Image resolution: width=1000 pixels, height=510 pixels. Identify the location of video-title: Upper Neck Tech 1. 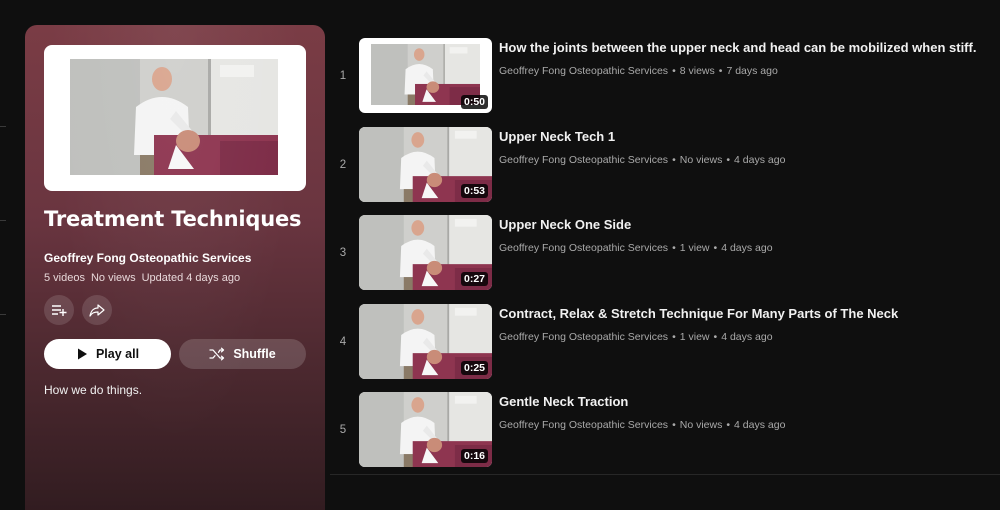
(749, 136).